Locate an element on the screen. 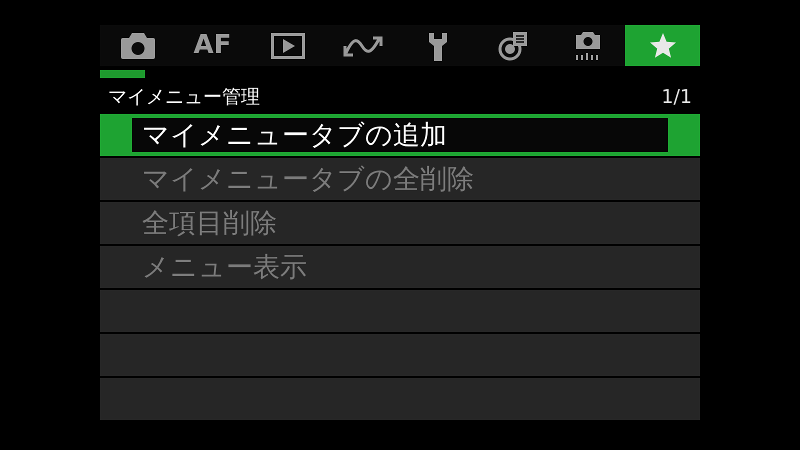 The image size is (800, 450). menu-title: マイメニュー管理 is located at coordinates (184, 97).